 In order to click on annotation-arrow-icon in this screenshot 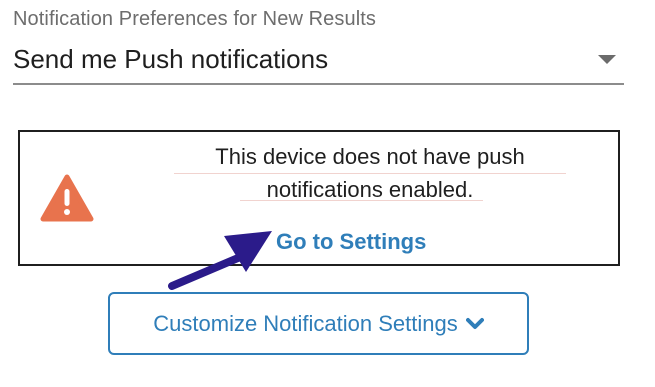, I will do `click(220, 260)`.